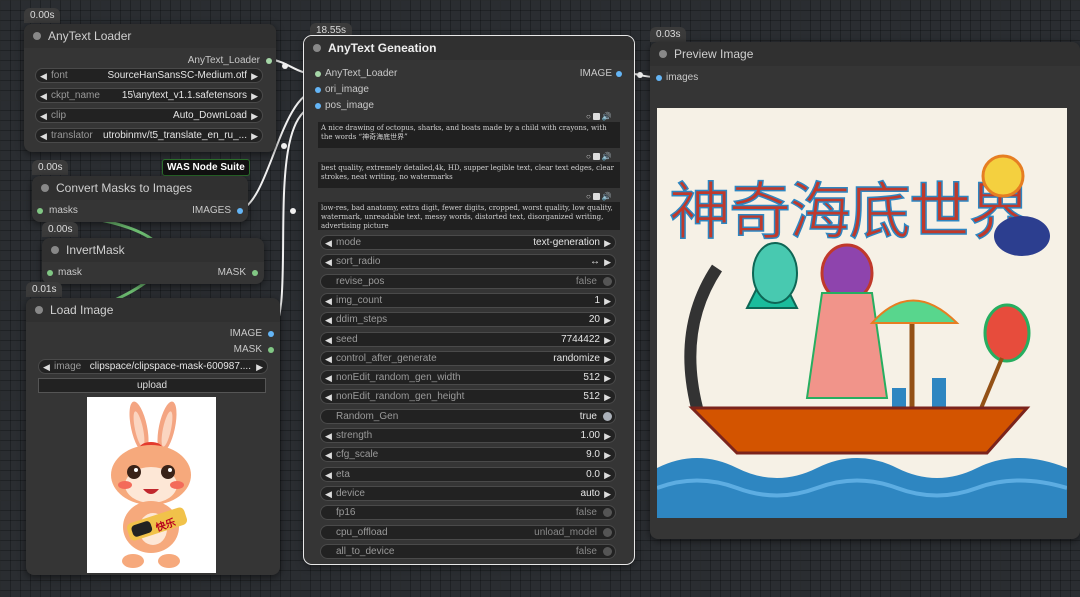 The width and height of the screenshot is (1080, 597). Describe the element at coordinates (230, 61) in the screenshot. I see `output-anytext-loader: AnyText_Loader` at that location.